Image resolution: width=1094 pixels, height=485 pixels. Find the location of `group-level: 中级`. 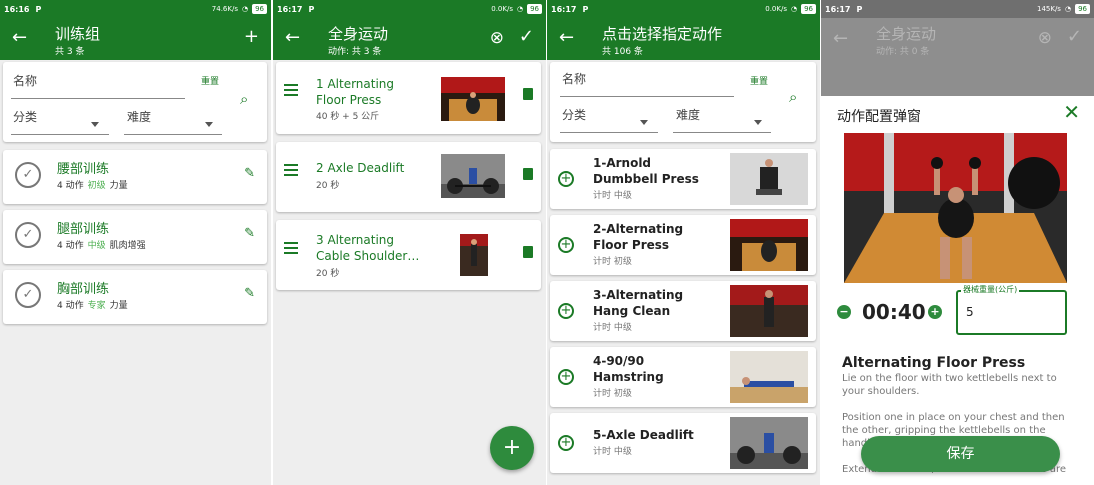

group-level: 中级 is located at coordinates (96, 246).